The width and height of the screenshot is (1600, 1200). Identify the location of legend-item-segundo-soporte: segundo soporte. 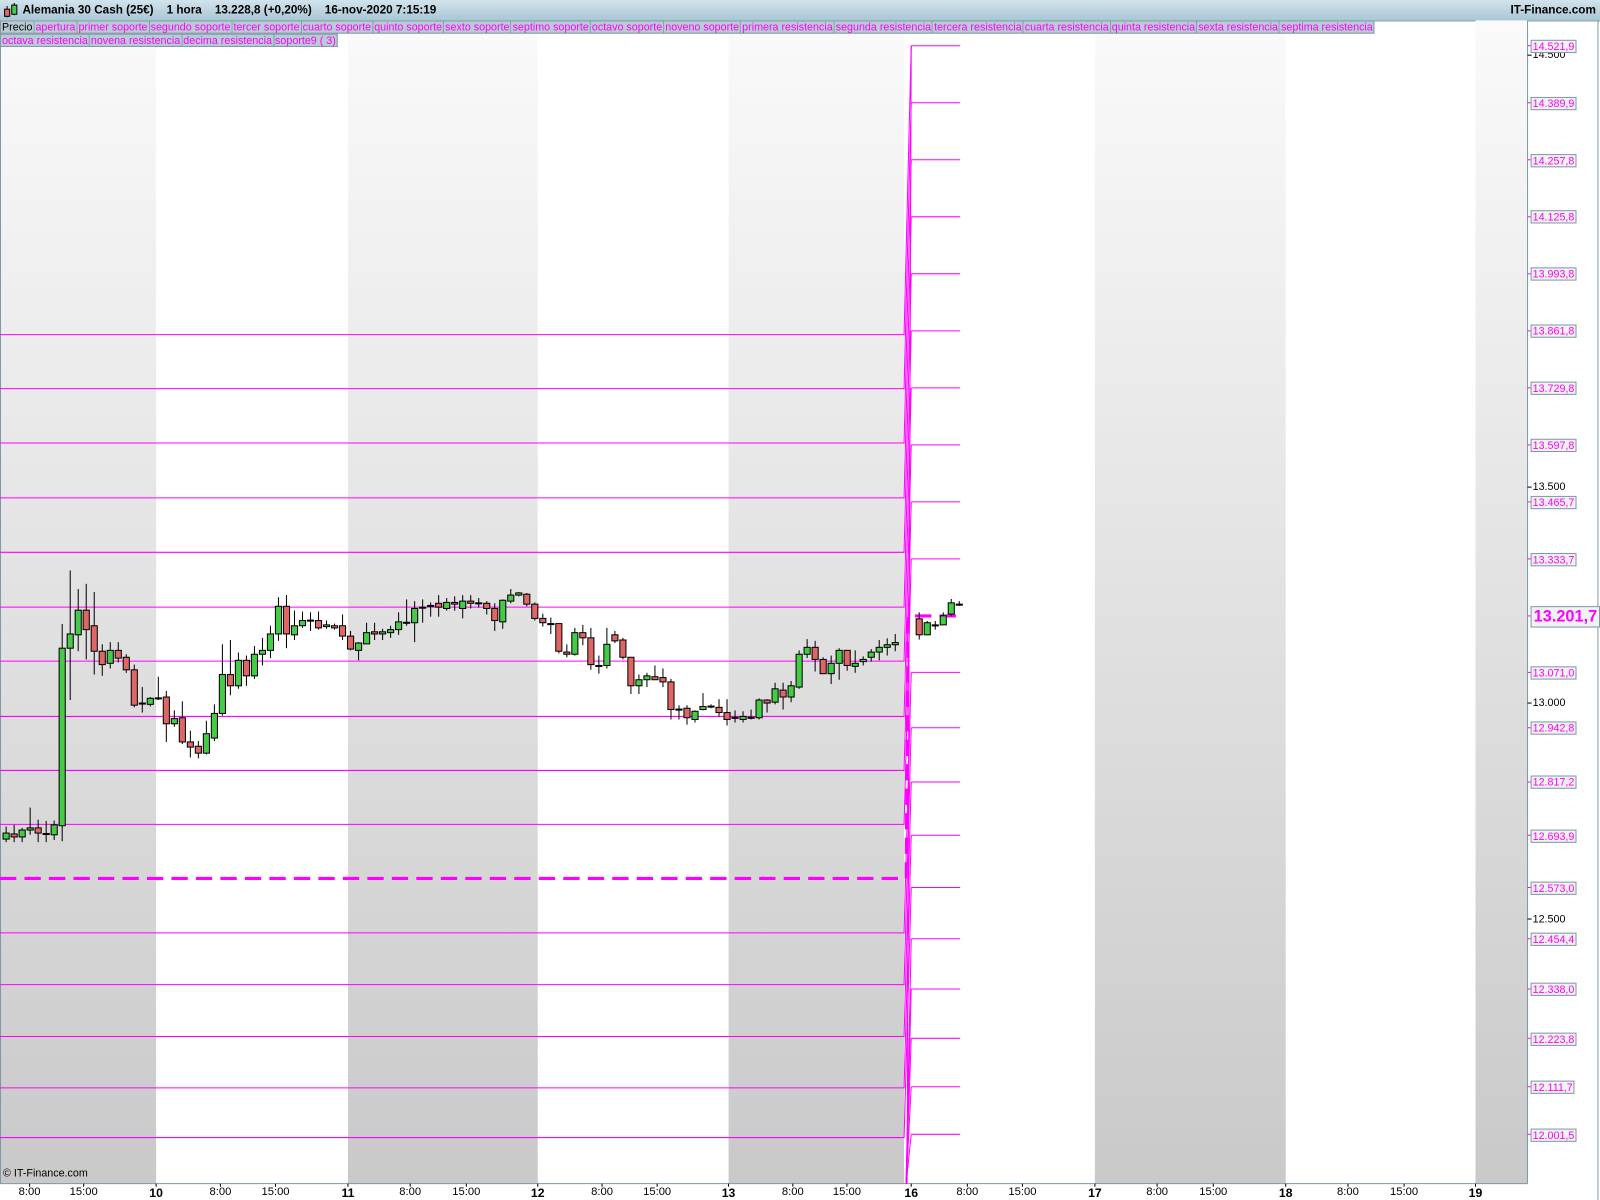
(191, 27).